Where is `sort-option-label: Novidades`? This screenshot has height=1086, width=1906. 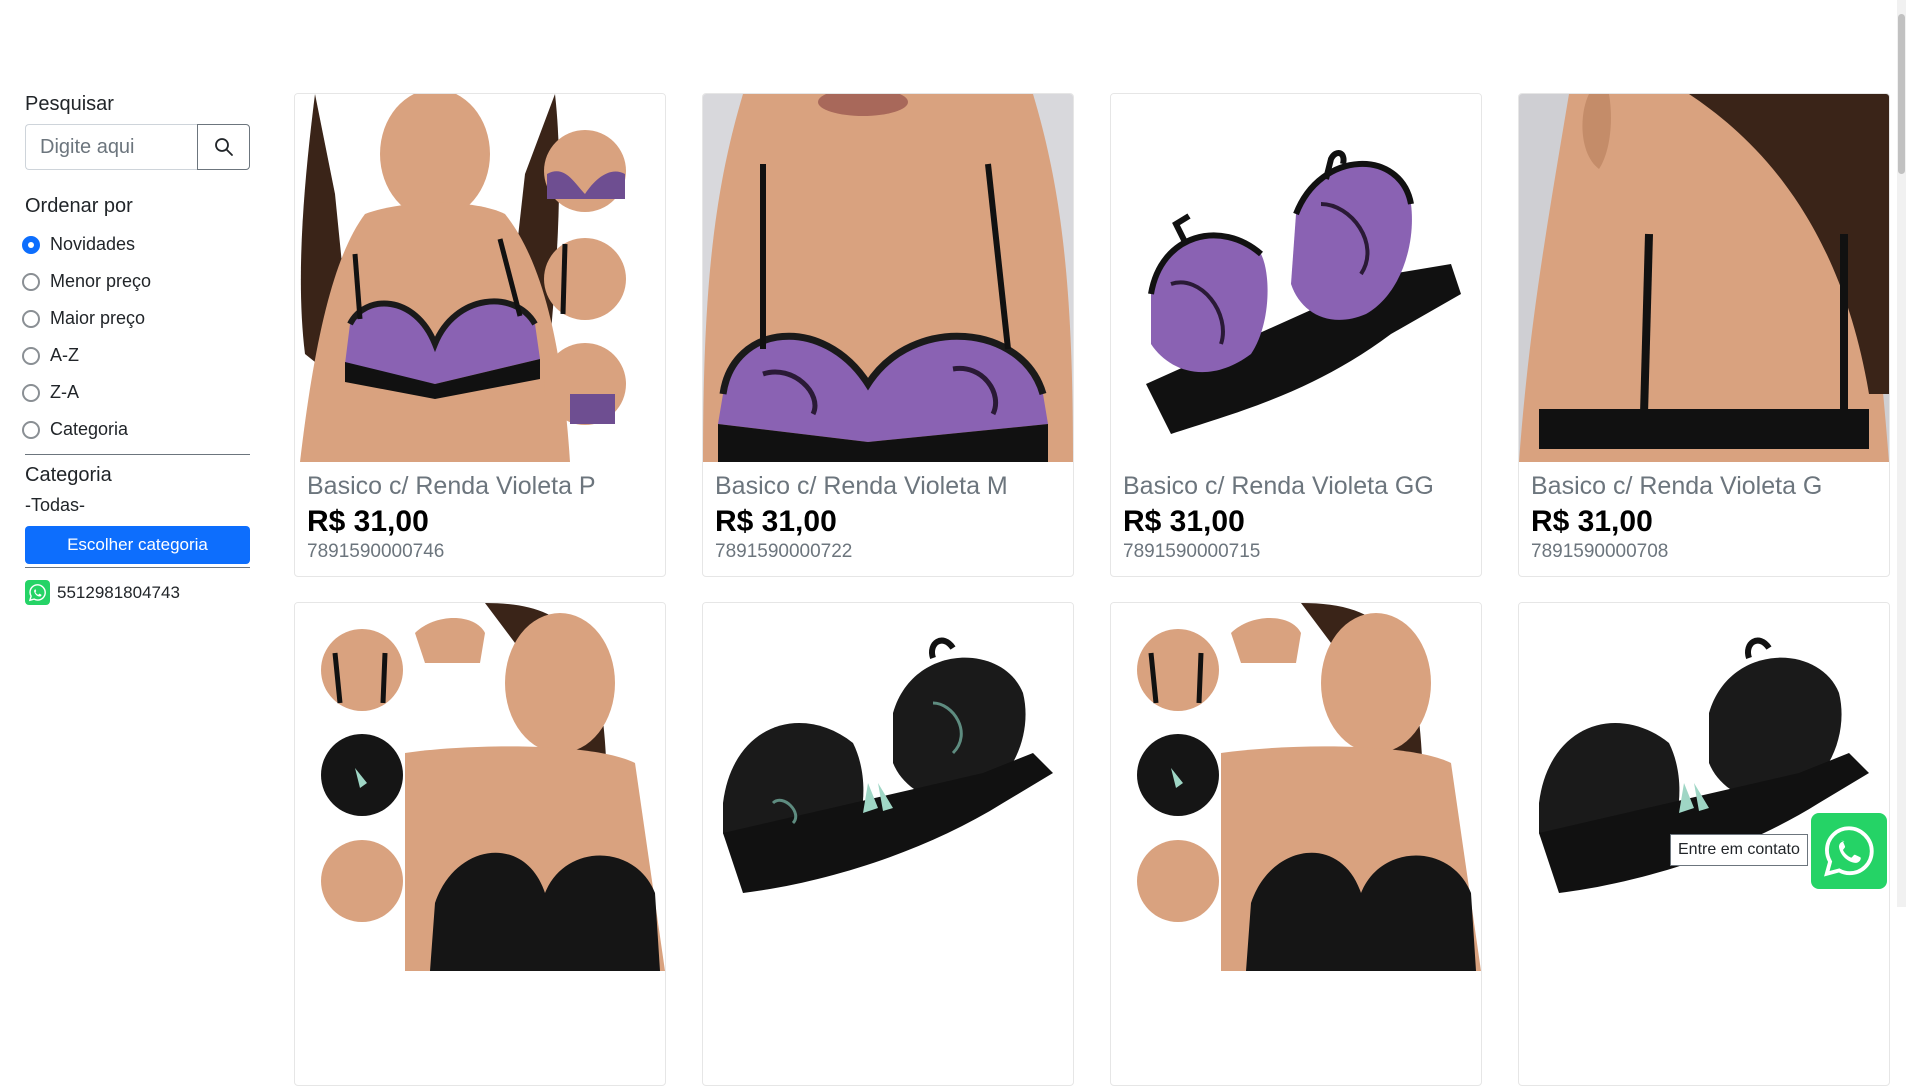
sort-option-label: Novidades is located at coordinates (93, 244).